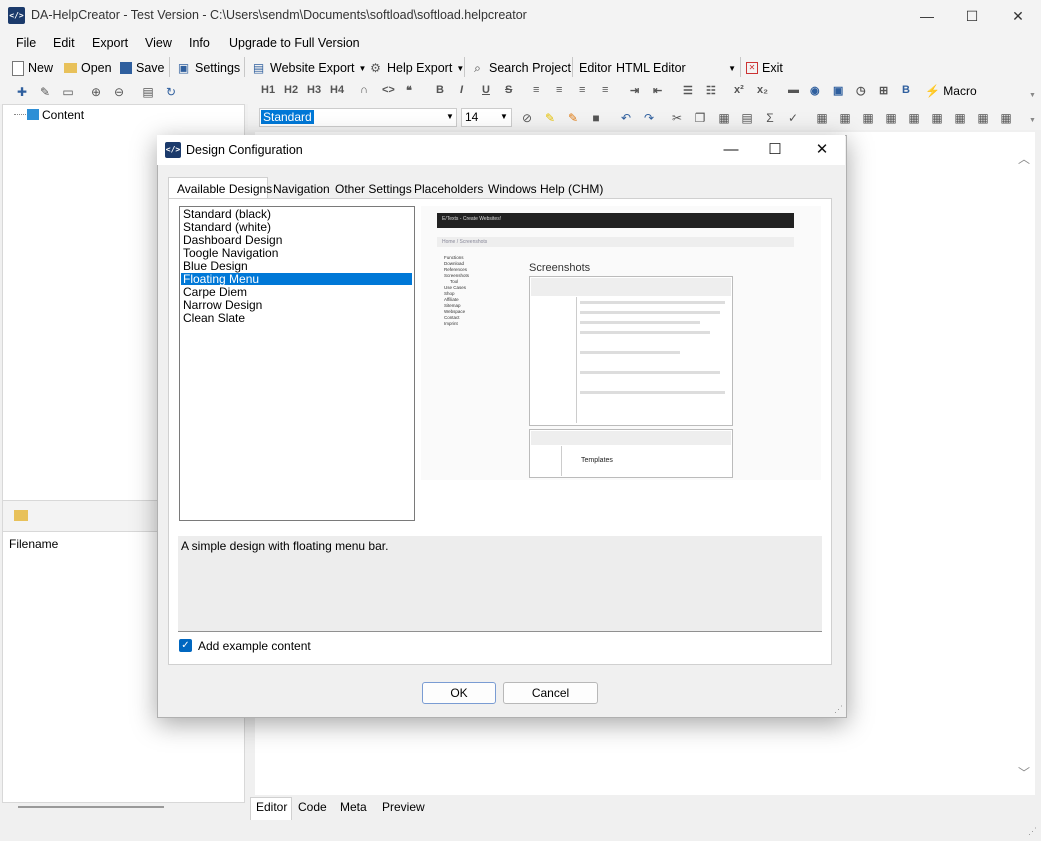  Describe the element at coordinates (22, 92) in the screenshot. I see `add-page-icon: ✚` at that location.